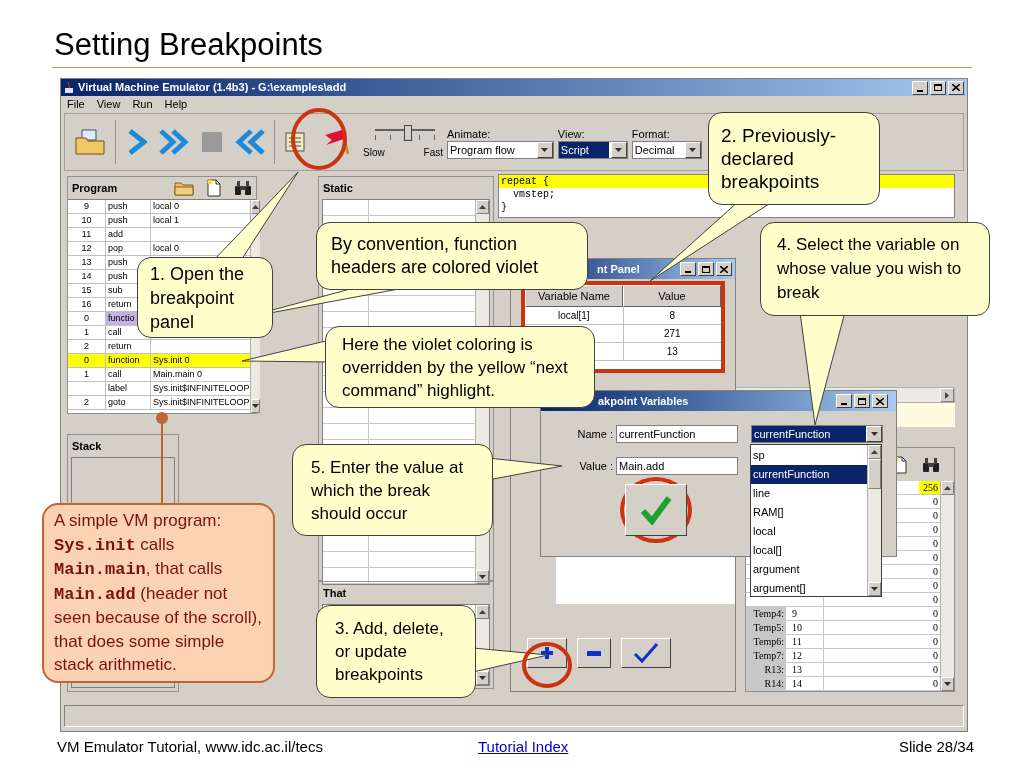 Image resolution: width=1024 pixels, height=768 pixels. What do you see at coordinates (618, 269) in the screenshot?
I see `window-title: nt Panel` at bounding box center [618, 269].